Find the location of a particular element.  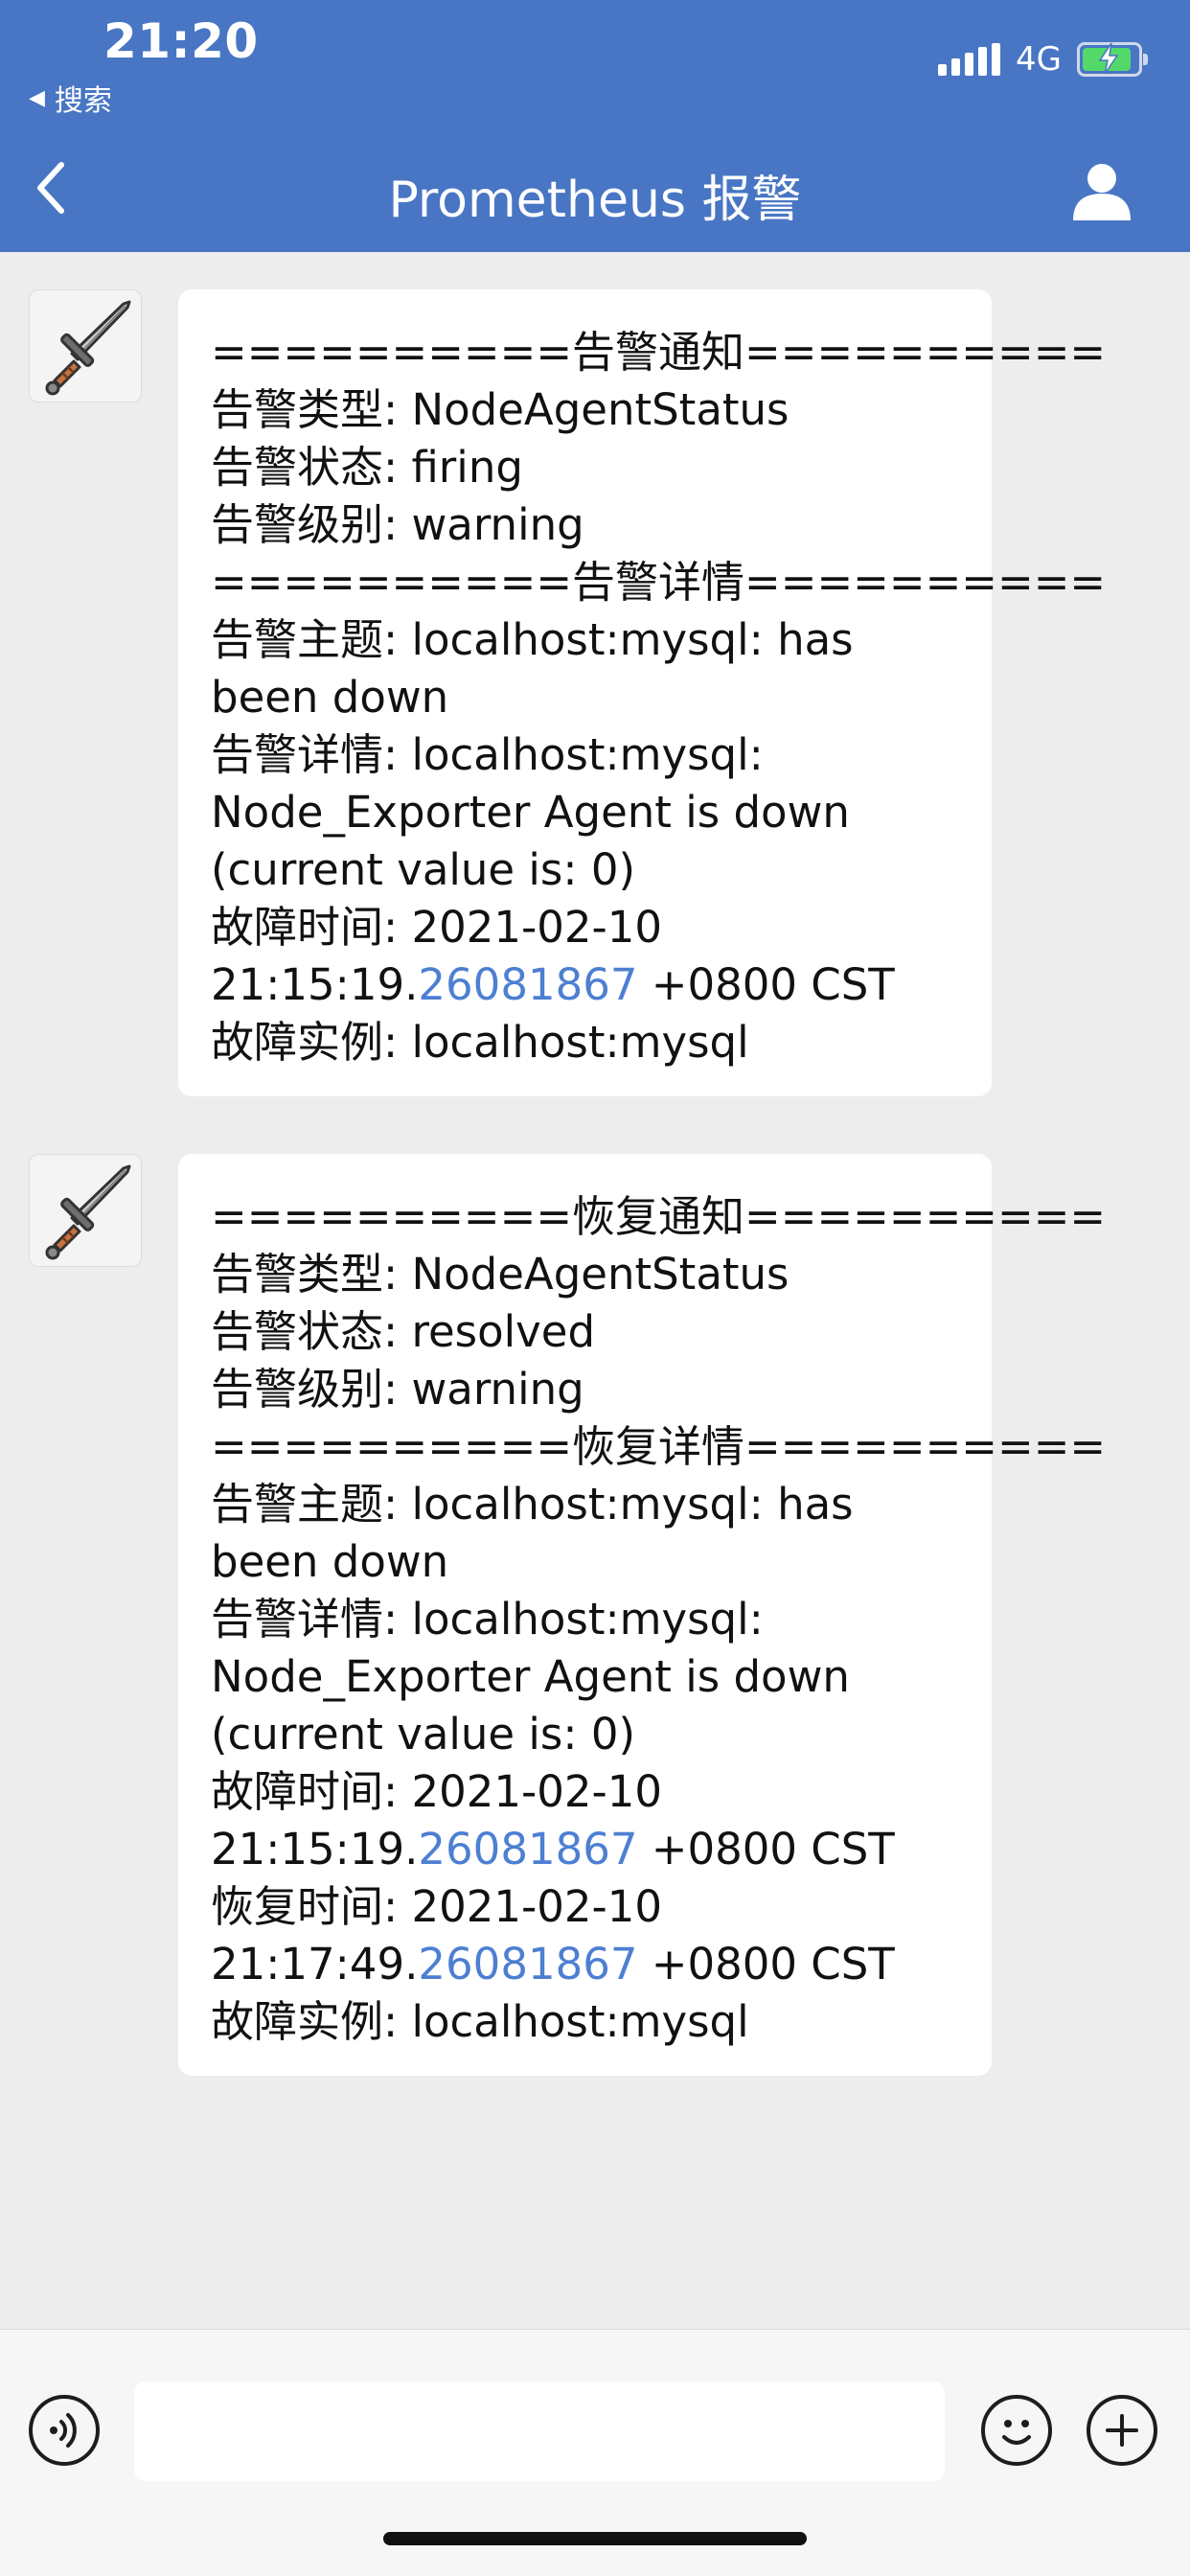

message-input is located at coordinates (540, 2431).